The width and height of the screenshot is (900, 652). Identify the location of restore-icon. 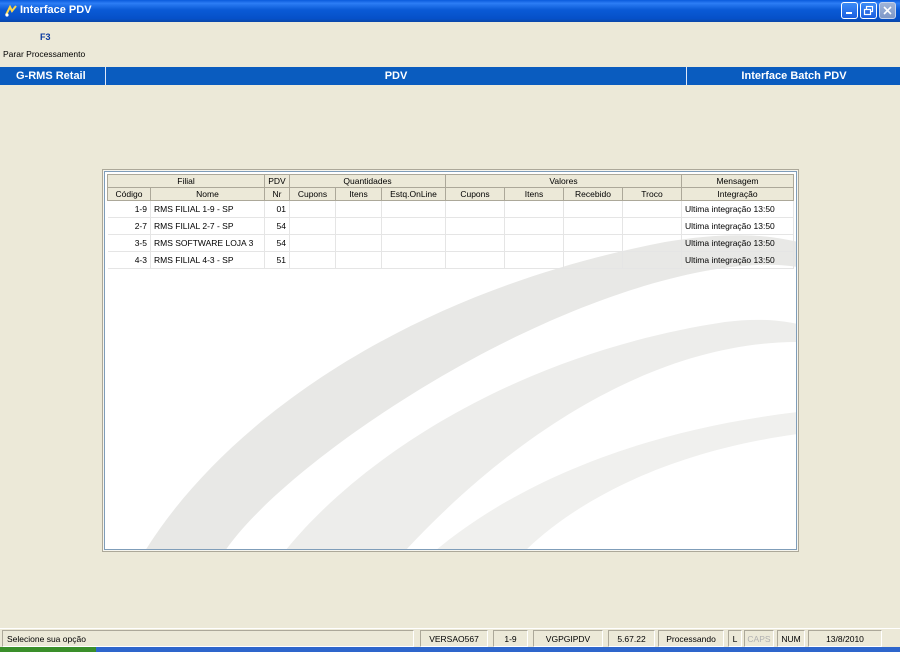
(868, 10).